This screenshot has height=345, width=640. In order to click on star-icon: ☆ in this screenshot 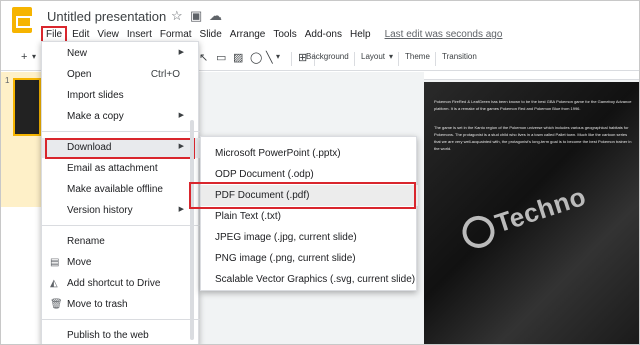, I will do `click(177, 16)`.